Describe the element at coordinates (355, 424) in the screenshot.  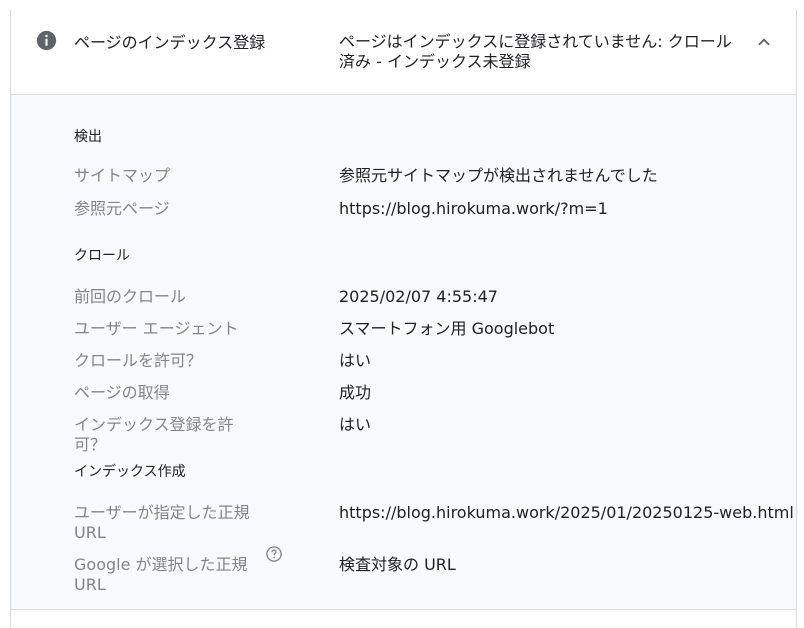
I see `row-value-indexing-allowed: はい` at that location.